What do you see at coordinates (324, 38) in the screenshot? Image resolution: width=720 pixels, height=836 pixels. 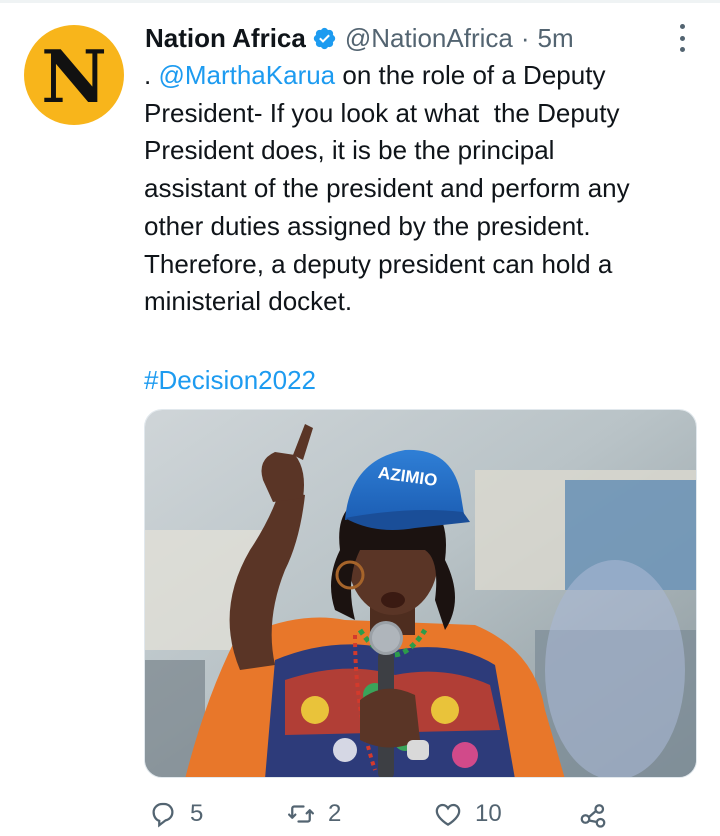 I see `verified-badge-icon` at bounding box center [324, 38].